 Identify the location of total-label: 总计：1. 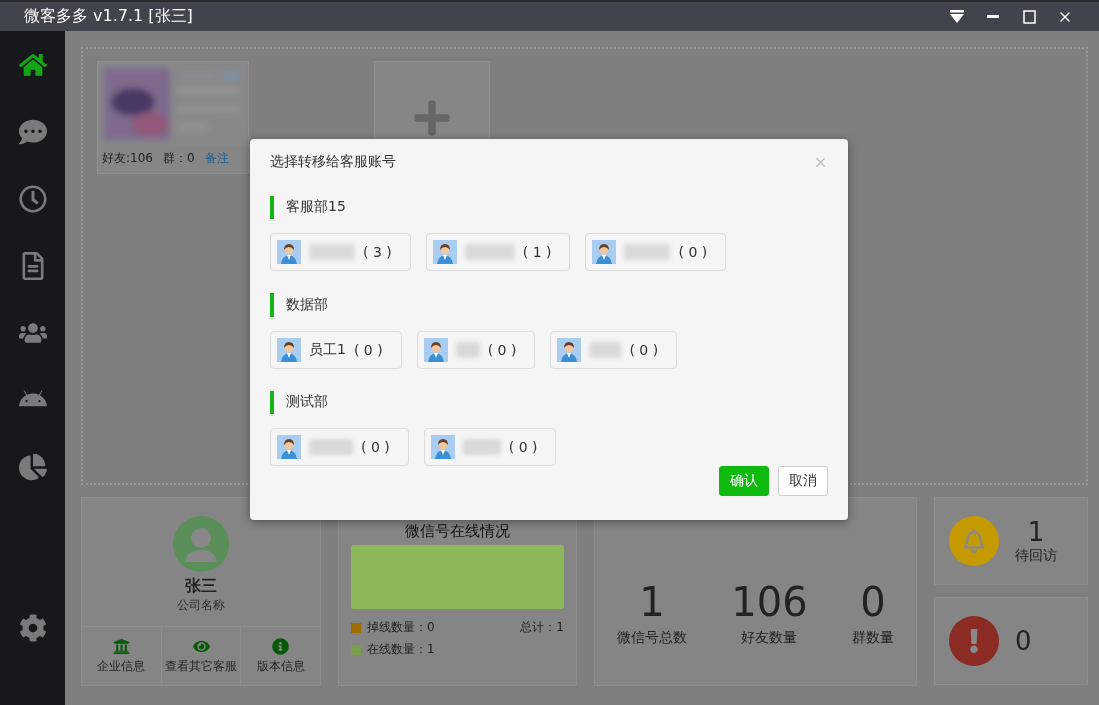
(542, 627).